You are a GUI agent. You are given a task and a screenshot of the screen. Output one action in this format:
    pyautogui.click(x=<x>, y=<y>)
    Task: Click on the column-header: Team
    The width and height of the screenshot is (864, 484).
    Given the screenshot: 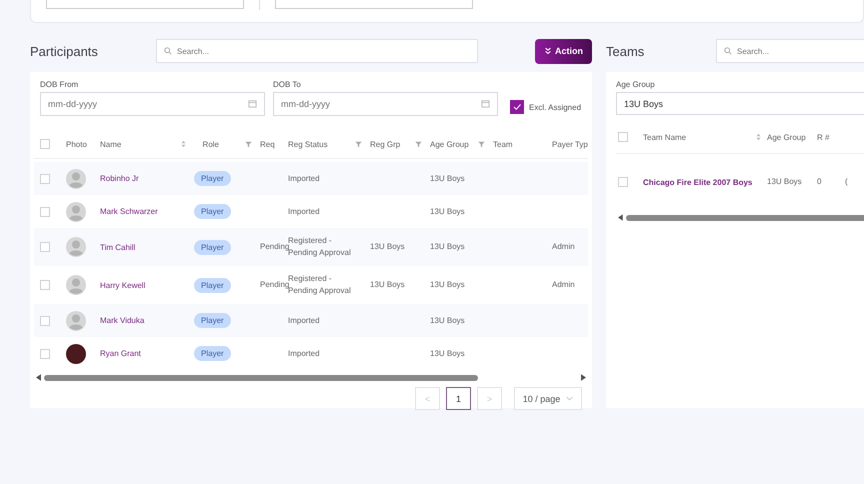 What is the action you would take?
    pyautogui.click(x=518, y=144)
    